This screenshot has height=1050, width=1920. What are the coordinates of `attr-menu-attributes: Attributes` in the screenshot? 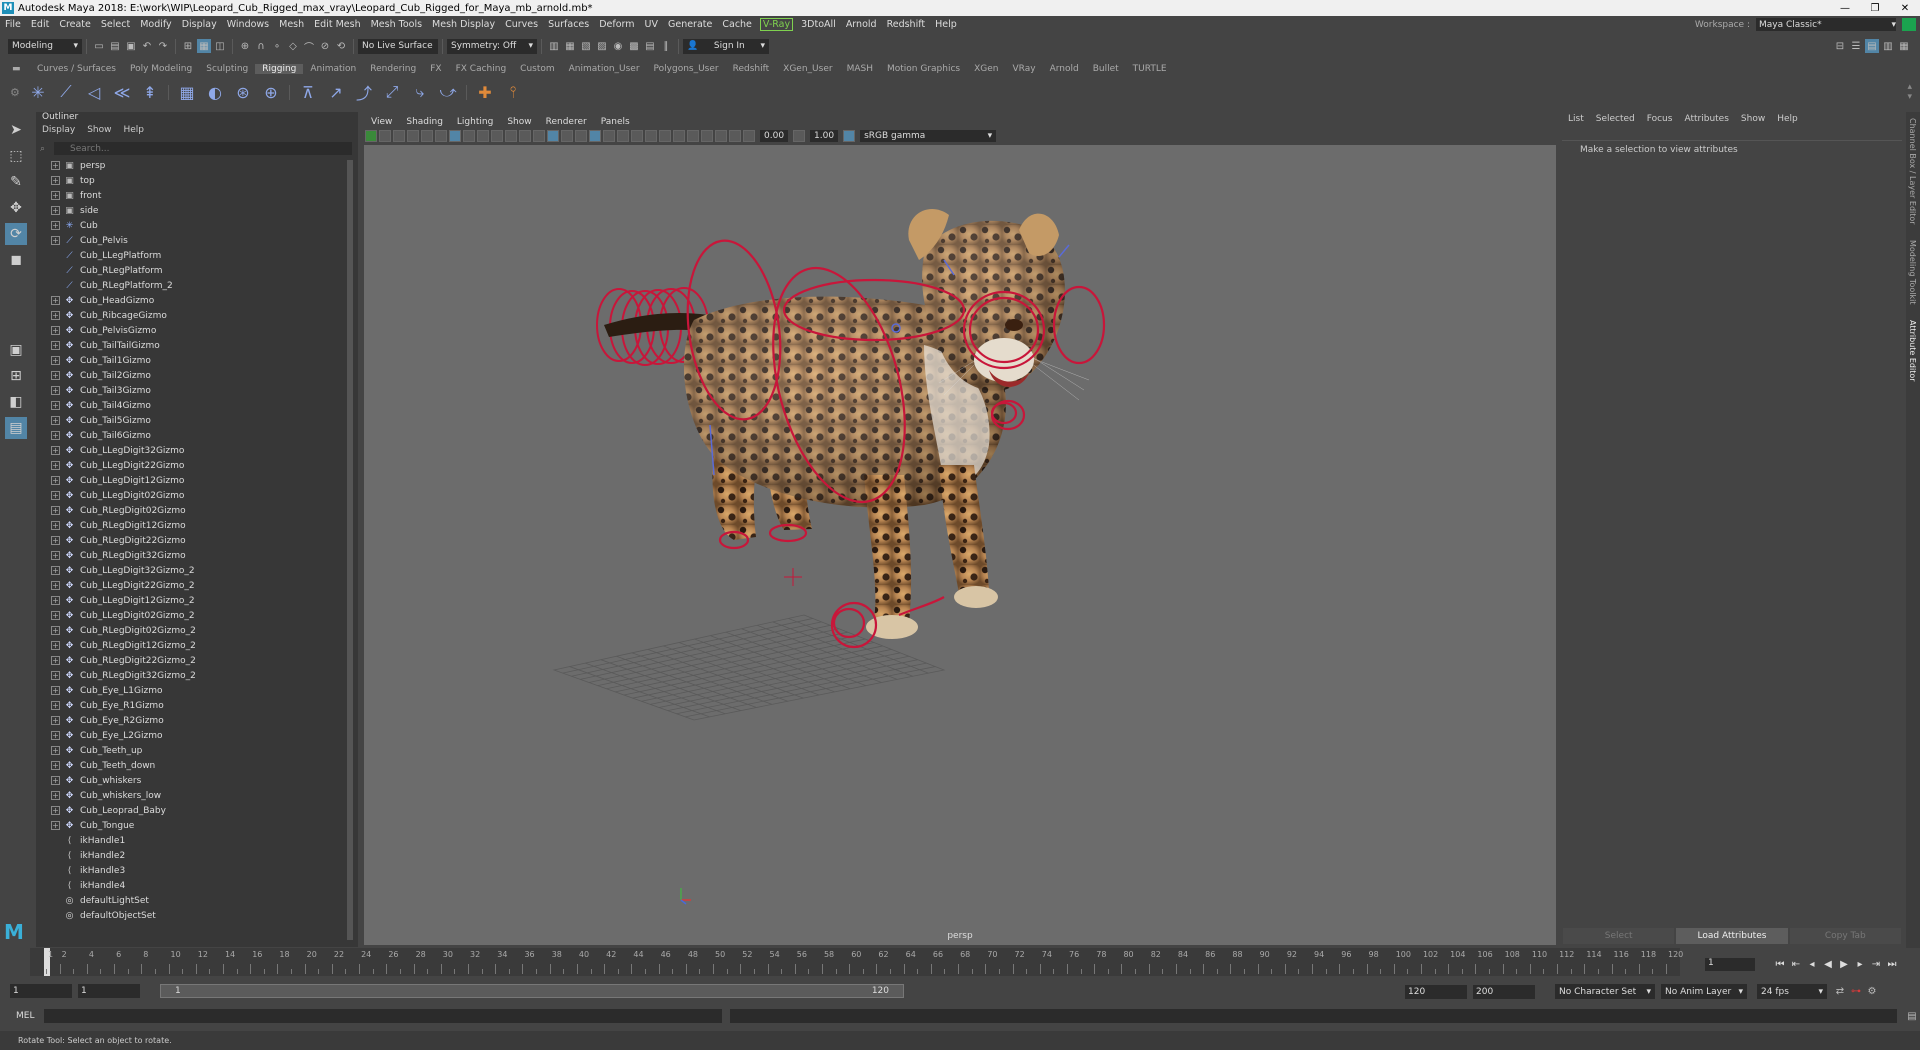 It's located at (1706, 119).